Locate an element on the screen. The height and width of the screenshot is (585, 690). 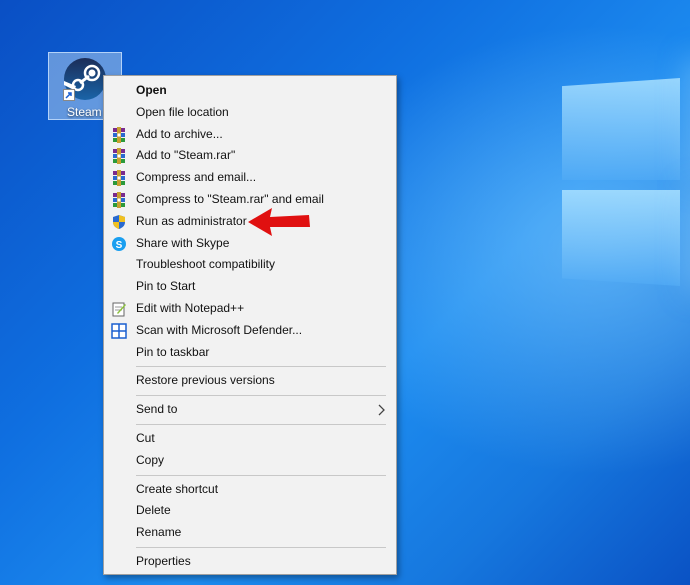
uac-shield-icon is located at coordinates (119, 222).